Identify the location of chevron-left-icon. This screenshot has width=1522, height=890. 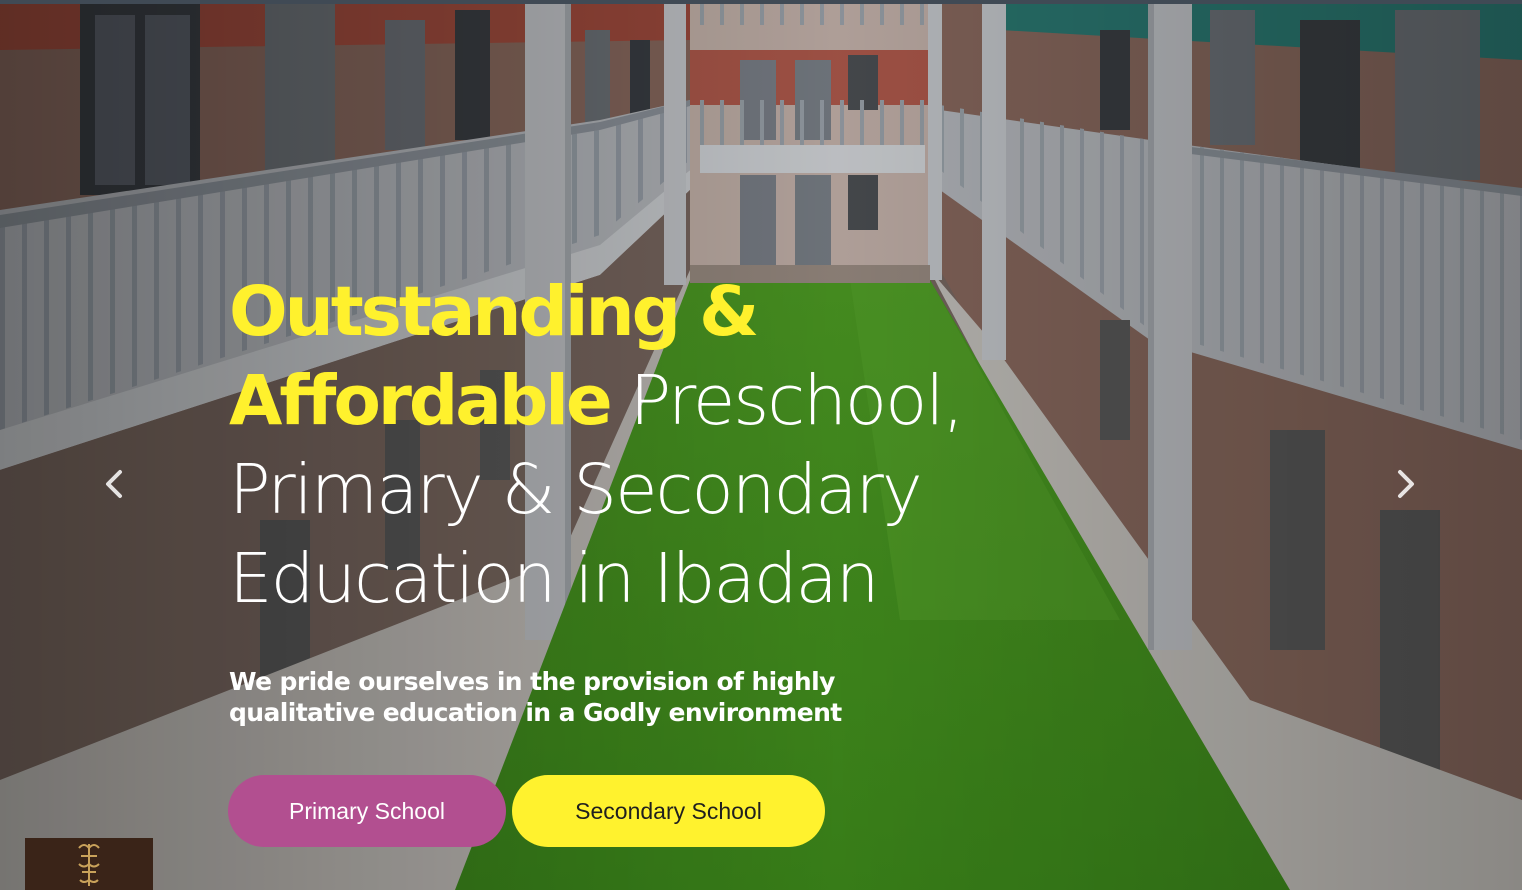
(114, 484).